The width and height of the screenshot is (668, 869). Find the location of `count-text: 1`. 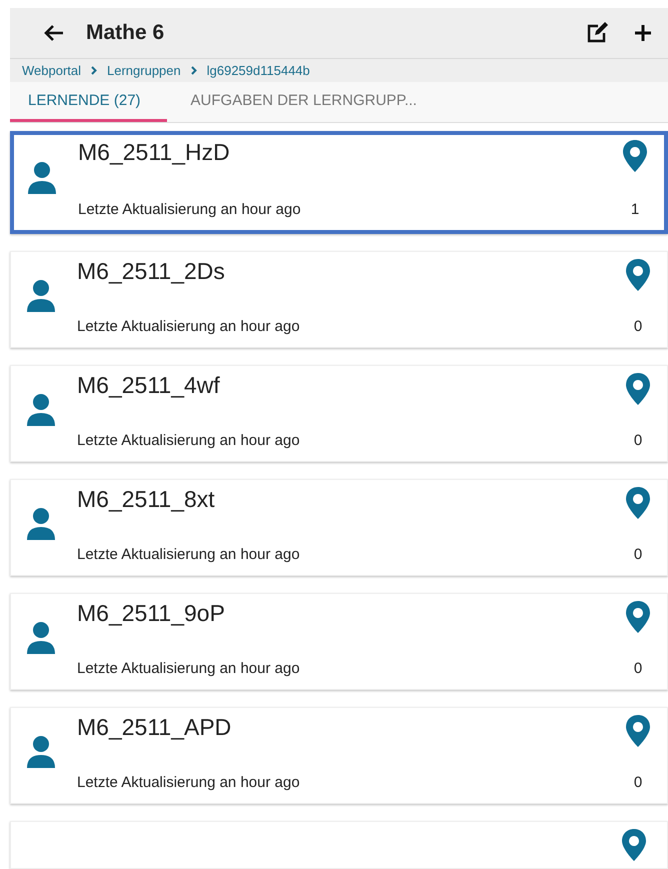

count-text: 1 is located at coordinates (635, 209).